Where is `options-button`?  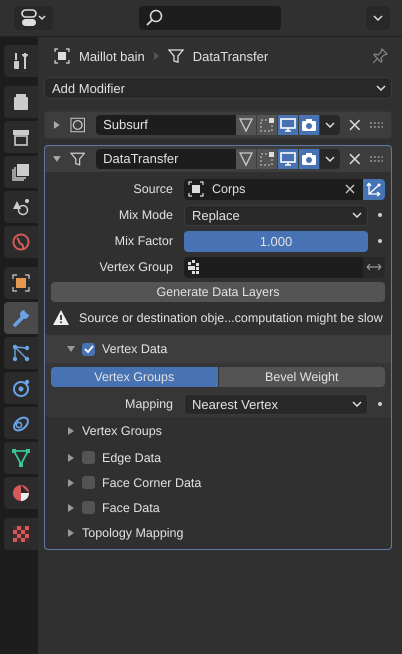 options-button is located at coordinates (378, 18).